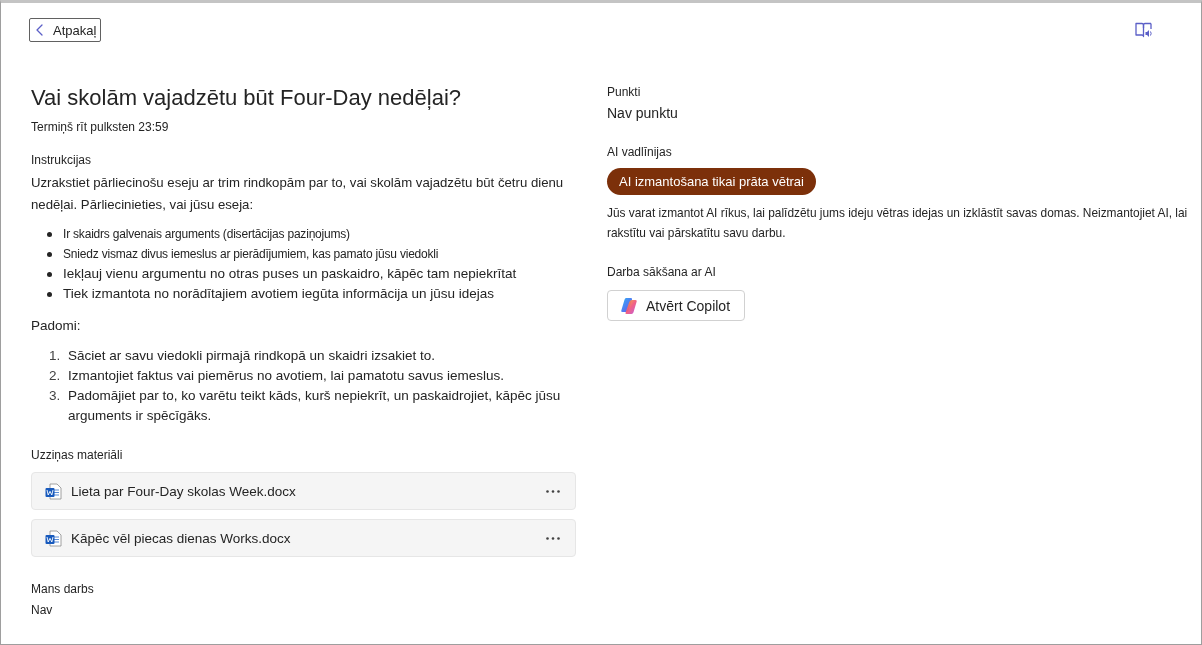 The height and width of the screenshot is (645, 1202). I want to click on checklist-item: Sniedz vismaz divus iemeslus ar pierādījumiem, kas pamato jūsu viedokli, so click(251, 254).